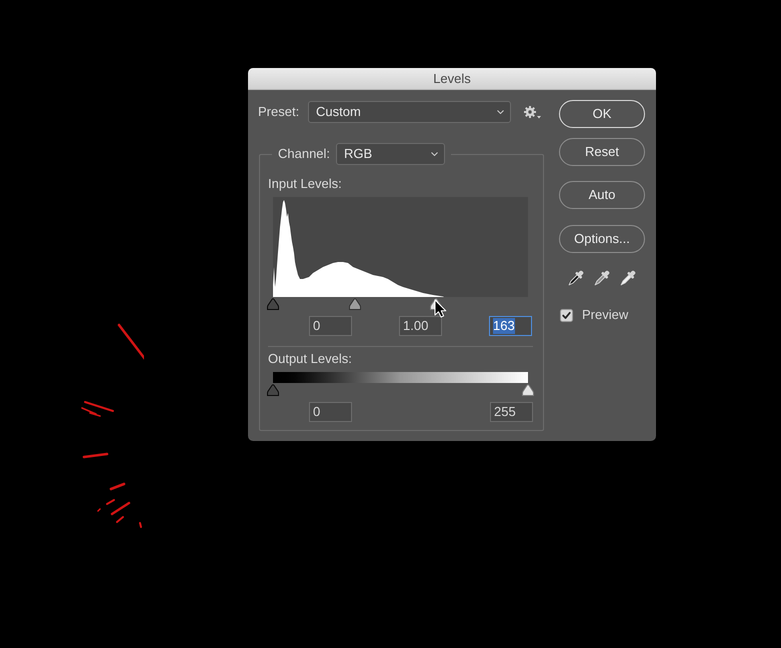  Describe the element at coordinates (279, 112) in the screenshot. I see `preset-label: Preset:` at that location.